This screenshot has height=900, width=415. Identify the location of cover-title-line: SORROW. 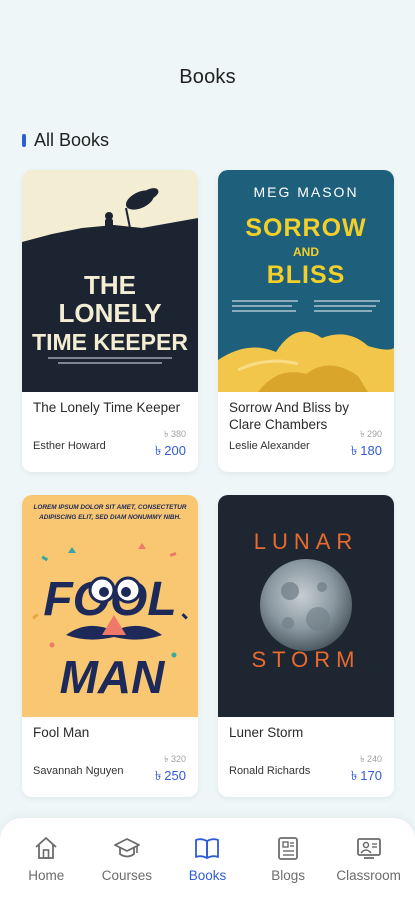
(305, 228).